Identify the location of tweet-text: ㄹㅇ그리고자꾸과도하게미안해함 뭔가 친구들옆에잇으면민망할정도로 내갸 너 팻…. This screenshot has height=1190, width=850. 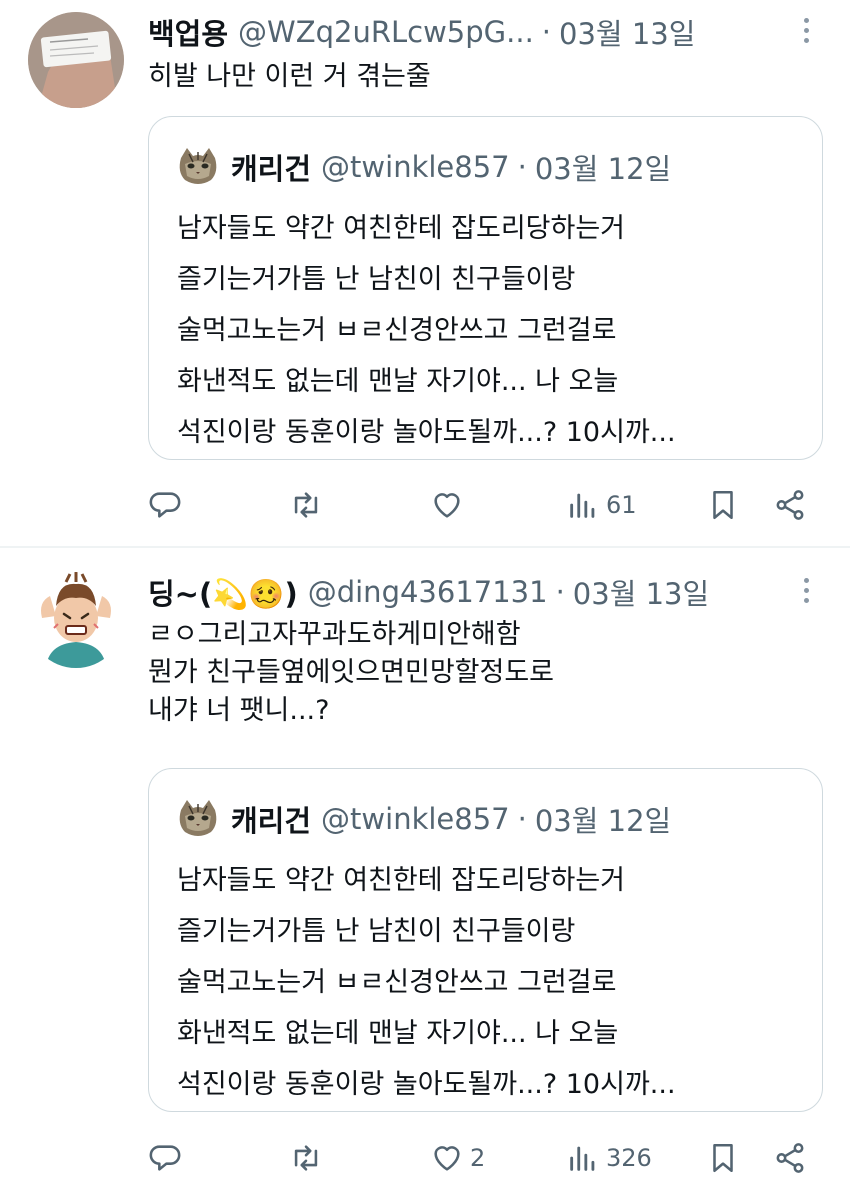
(351, 673).